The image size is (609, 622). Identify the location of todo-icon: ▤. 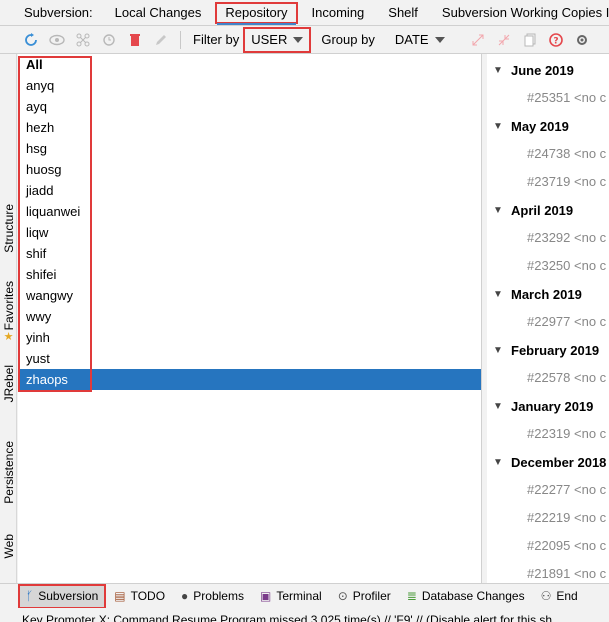
(120, 596).